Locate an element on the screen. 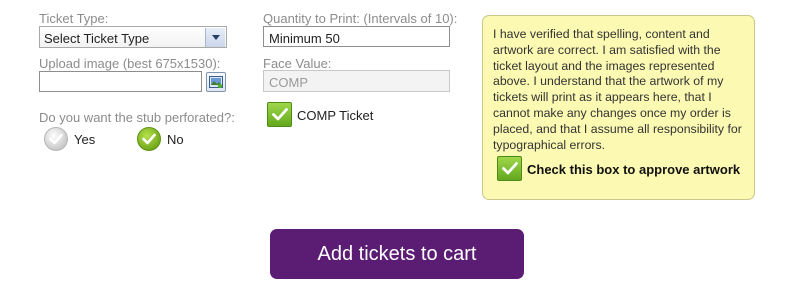  quantity-input: Minimum 50 is located at coordinates (356, 36).